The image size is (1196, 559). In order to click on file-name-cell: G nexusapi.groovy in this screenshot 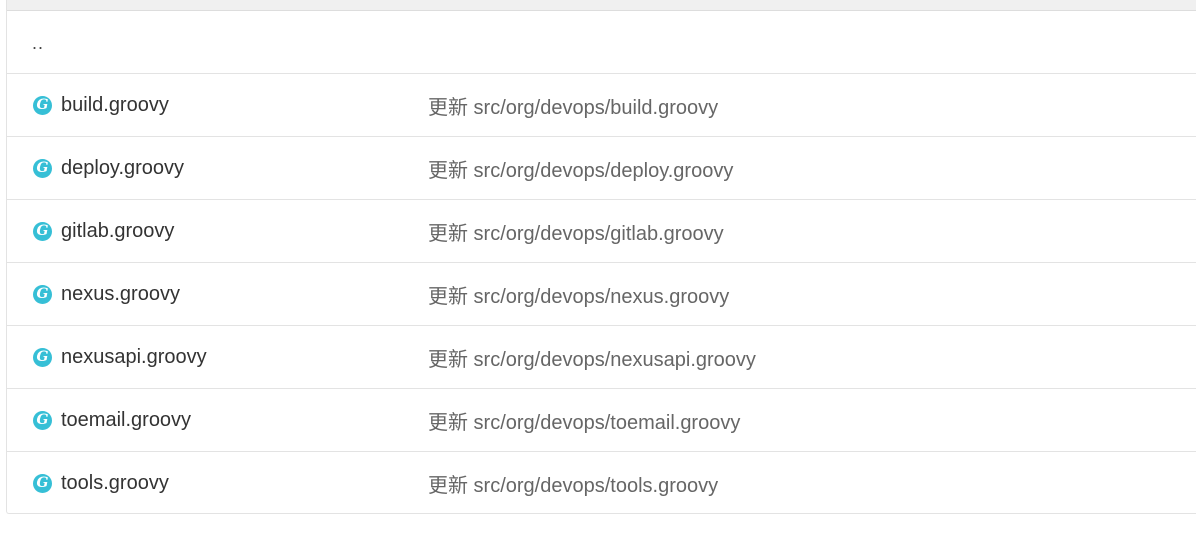, I will do `click(120, 357)`.